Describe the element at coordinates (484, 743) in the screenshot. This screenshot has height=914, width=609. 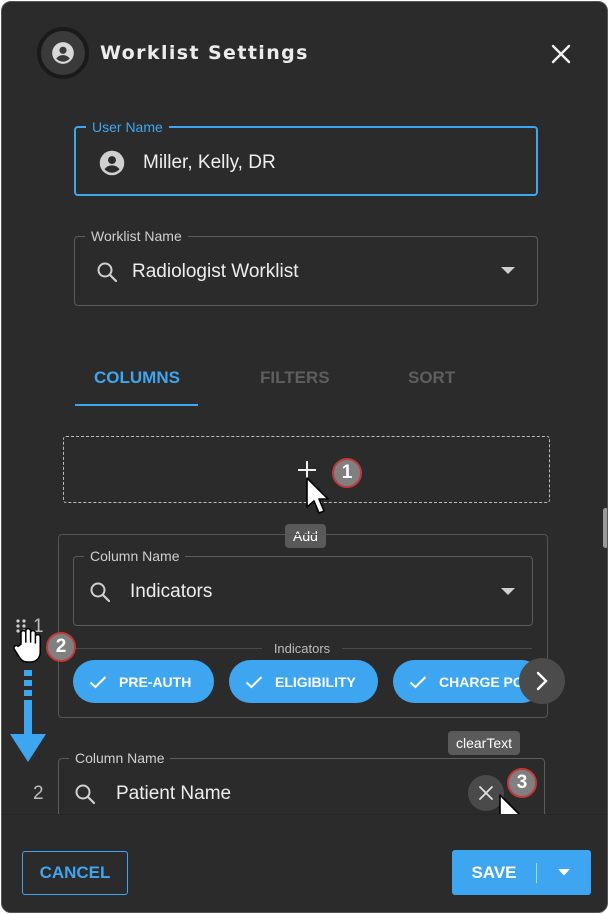
I see `clear-text-tooltip: clearText` at that location.